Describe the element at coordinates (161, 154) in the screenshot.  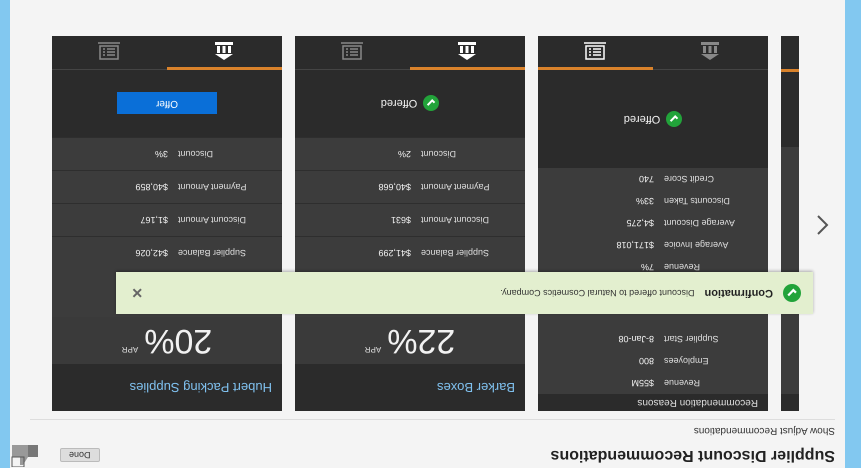
I see `detail-value: 3%` at that location.